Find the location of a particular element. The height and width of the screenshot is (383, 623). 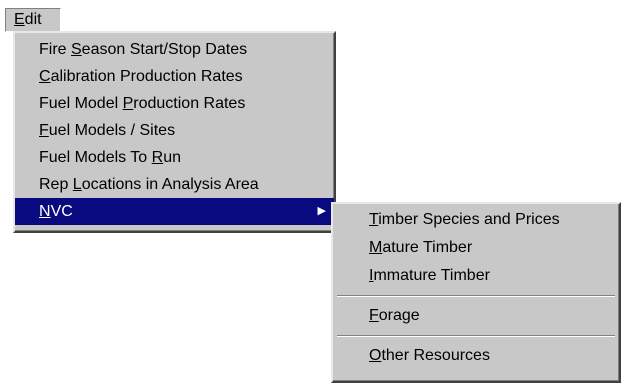

menu-item-fuel-model-production-rates: Fuel Model Production Rates is located at coordinates (174, 103).